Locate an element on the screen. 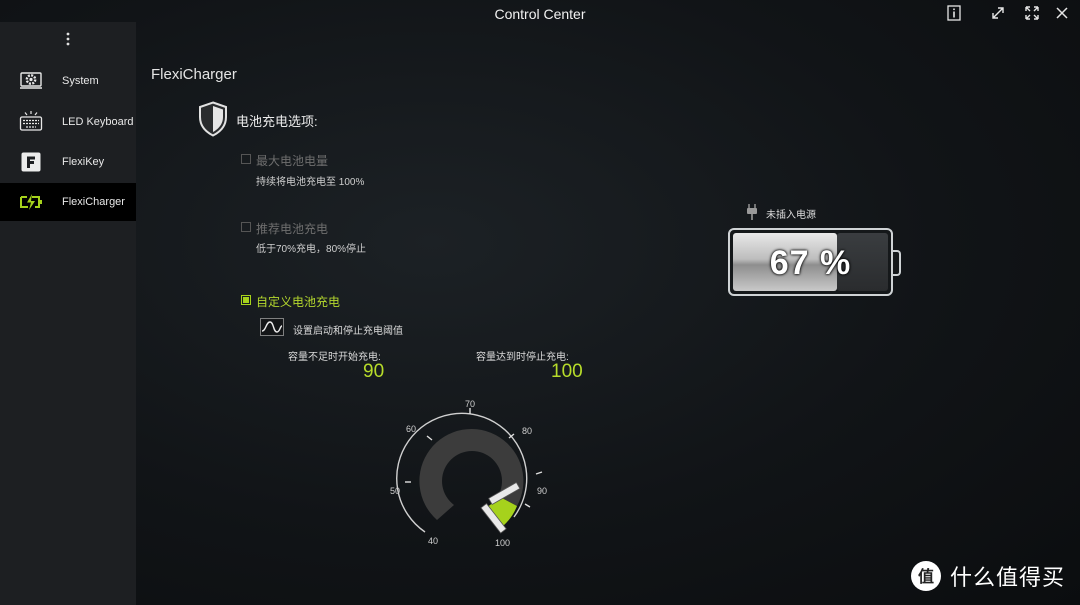 The image size is (1080, 605). gauge-tick-label: 60 is located at coordinates (411, 429).